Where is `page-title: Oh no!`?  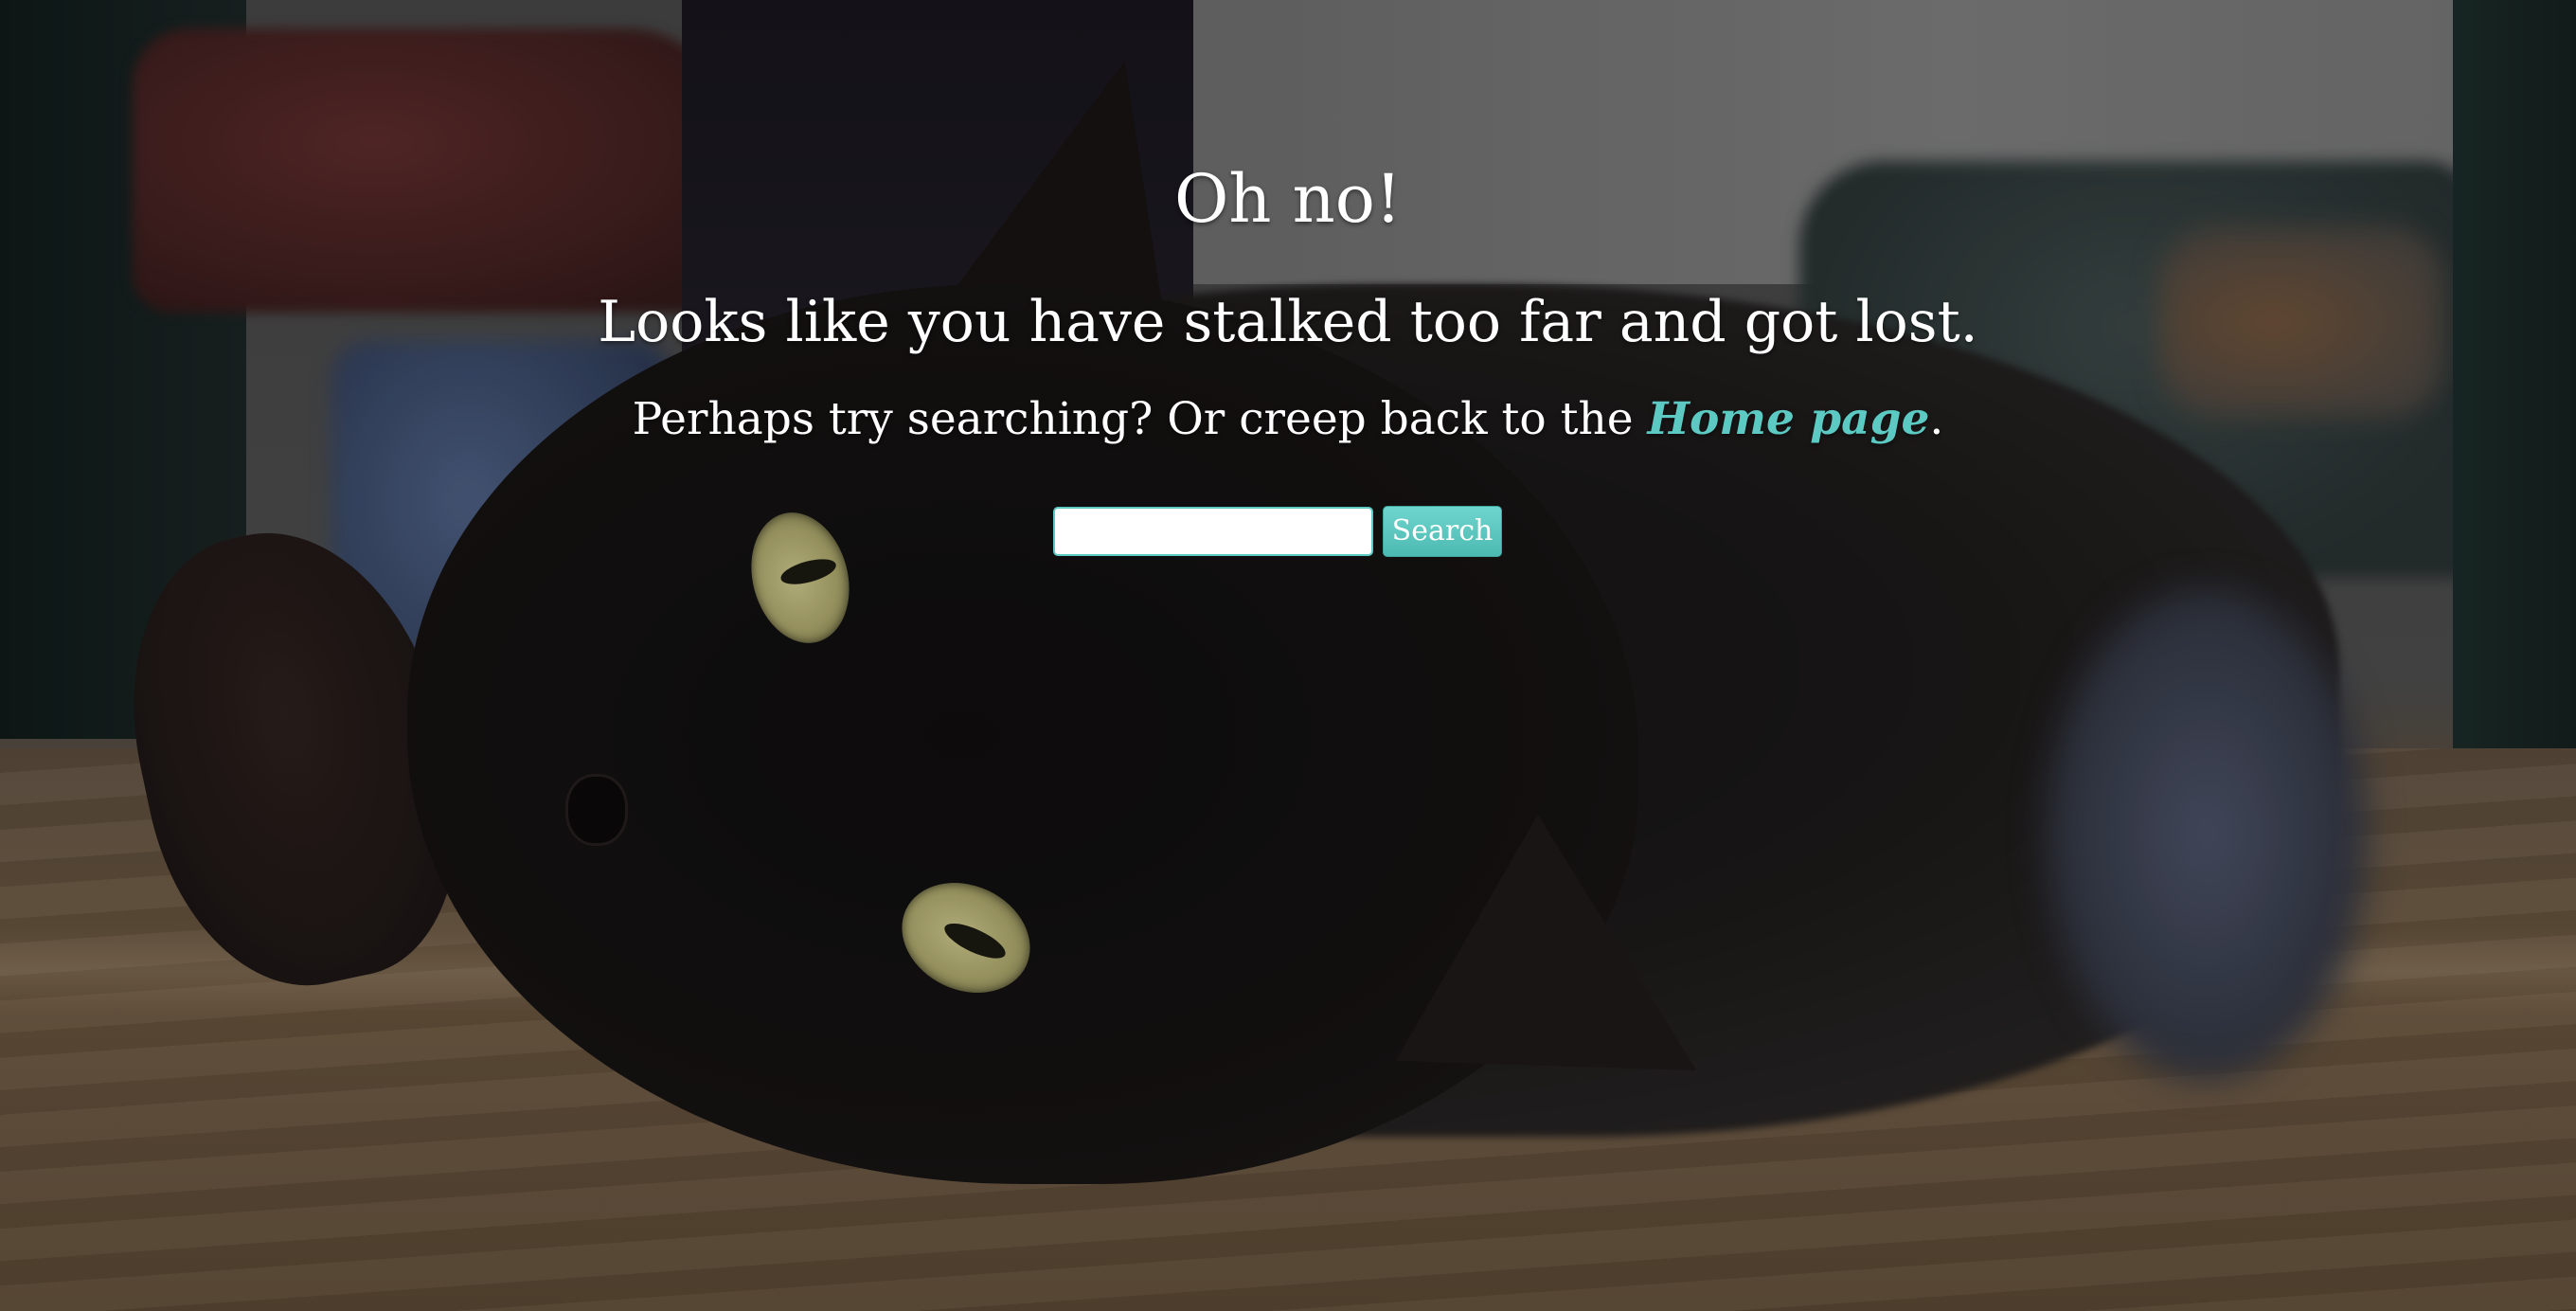 page-title: Oh no! is located at coordinates (1288, 199).